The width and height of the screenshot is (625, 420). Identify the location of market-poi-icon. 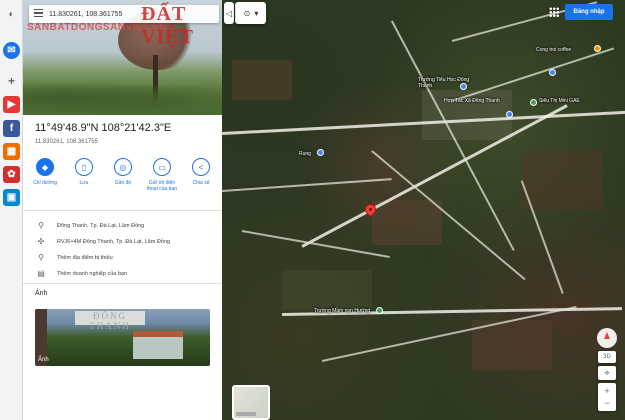
(533, 102).